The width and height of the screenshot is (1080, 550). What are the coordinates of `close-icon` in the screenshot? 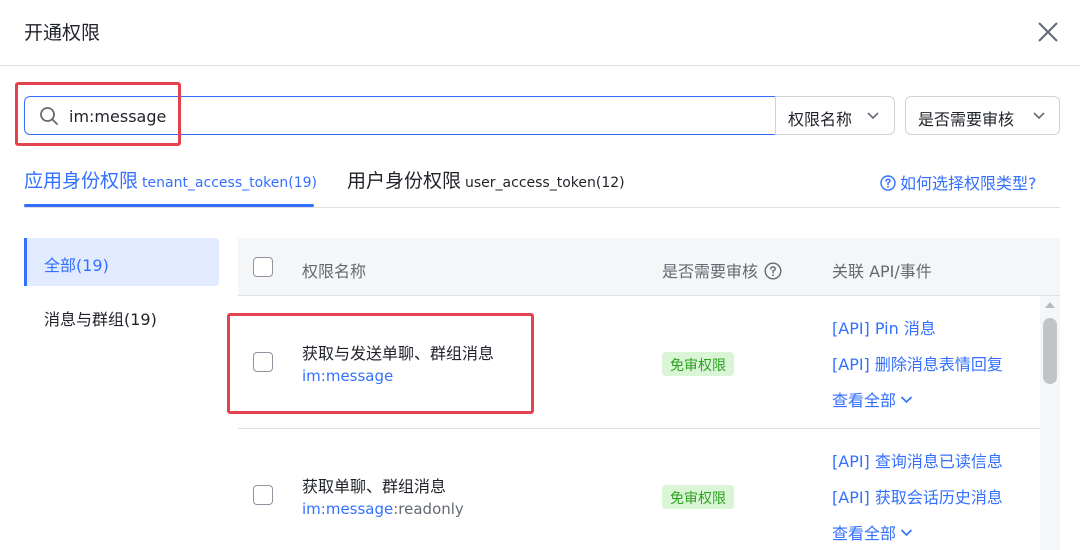 It's located at (1048, 32).